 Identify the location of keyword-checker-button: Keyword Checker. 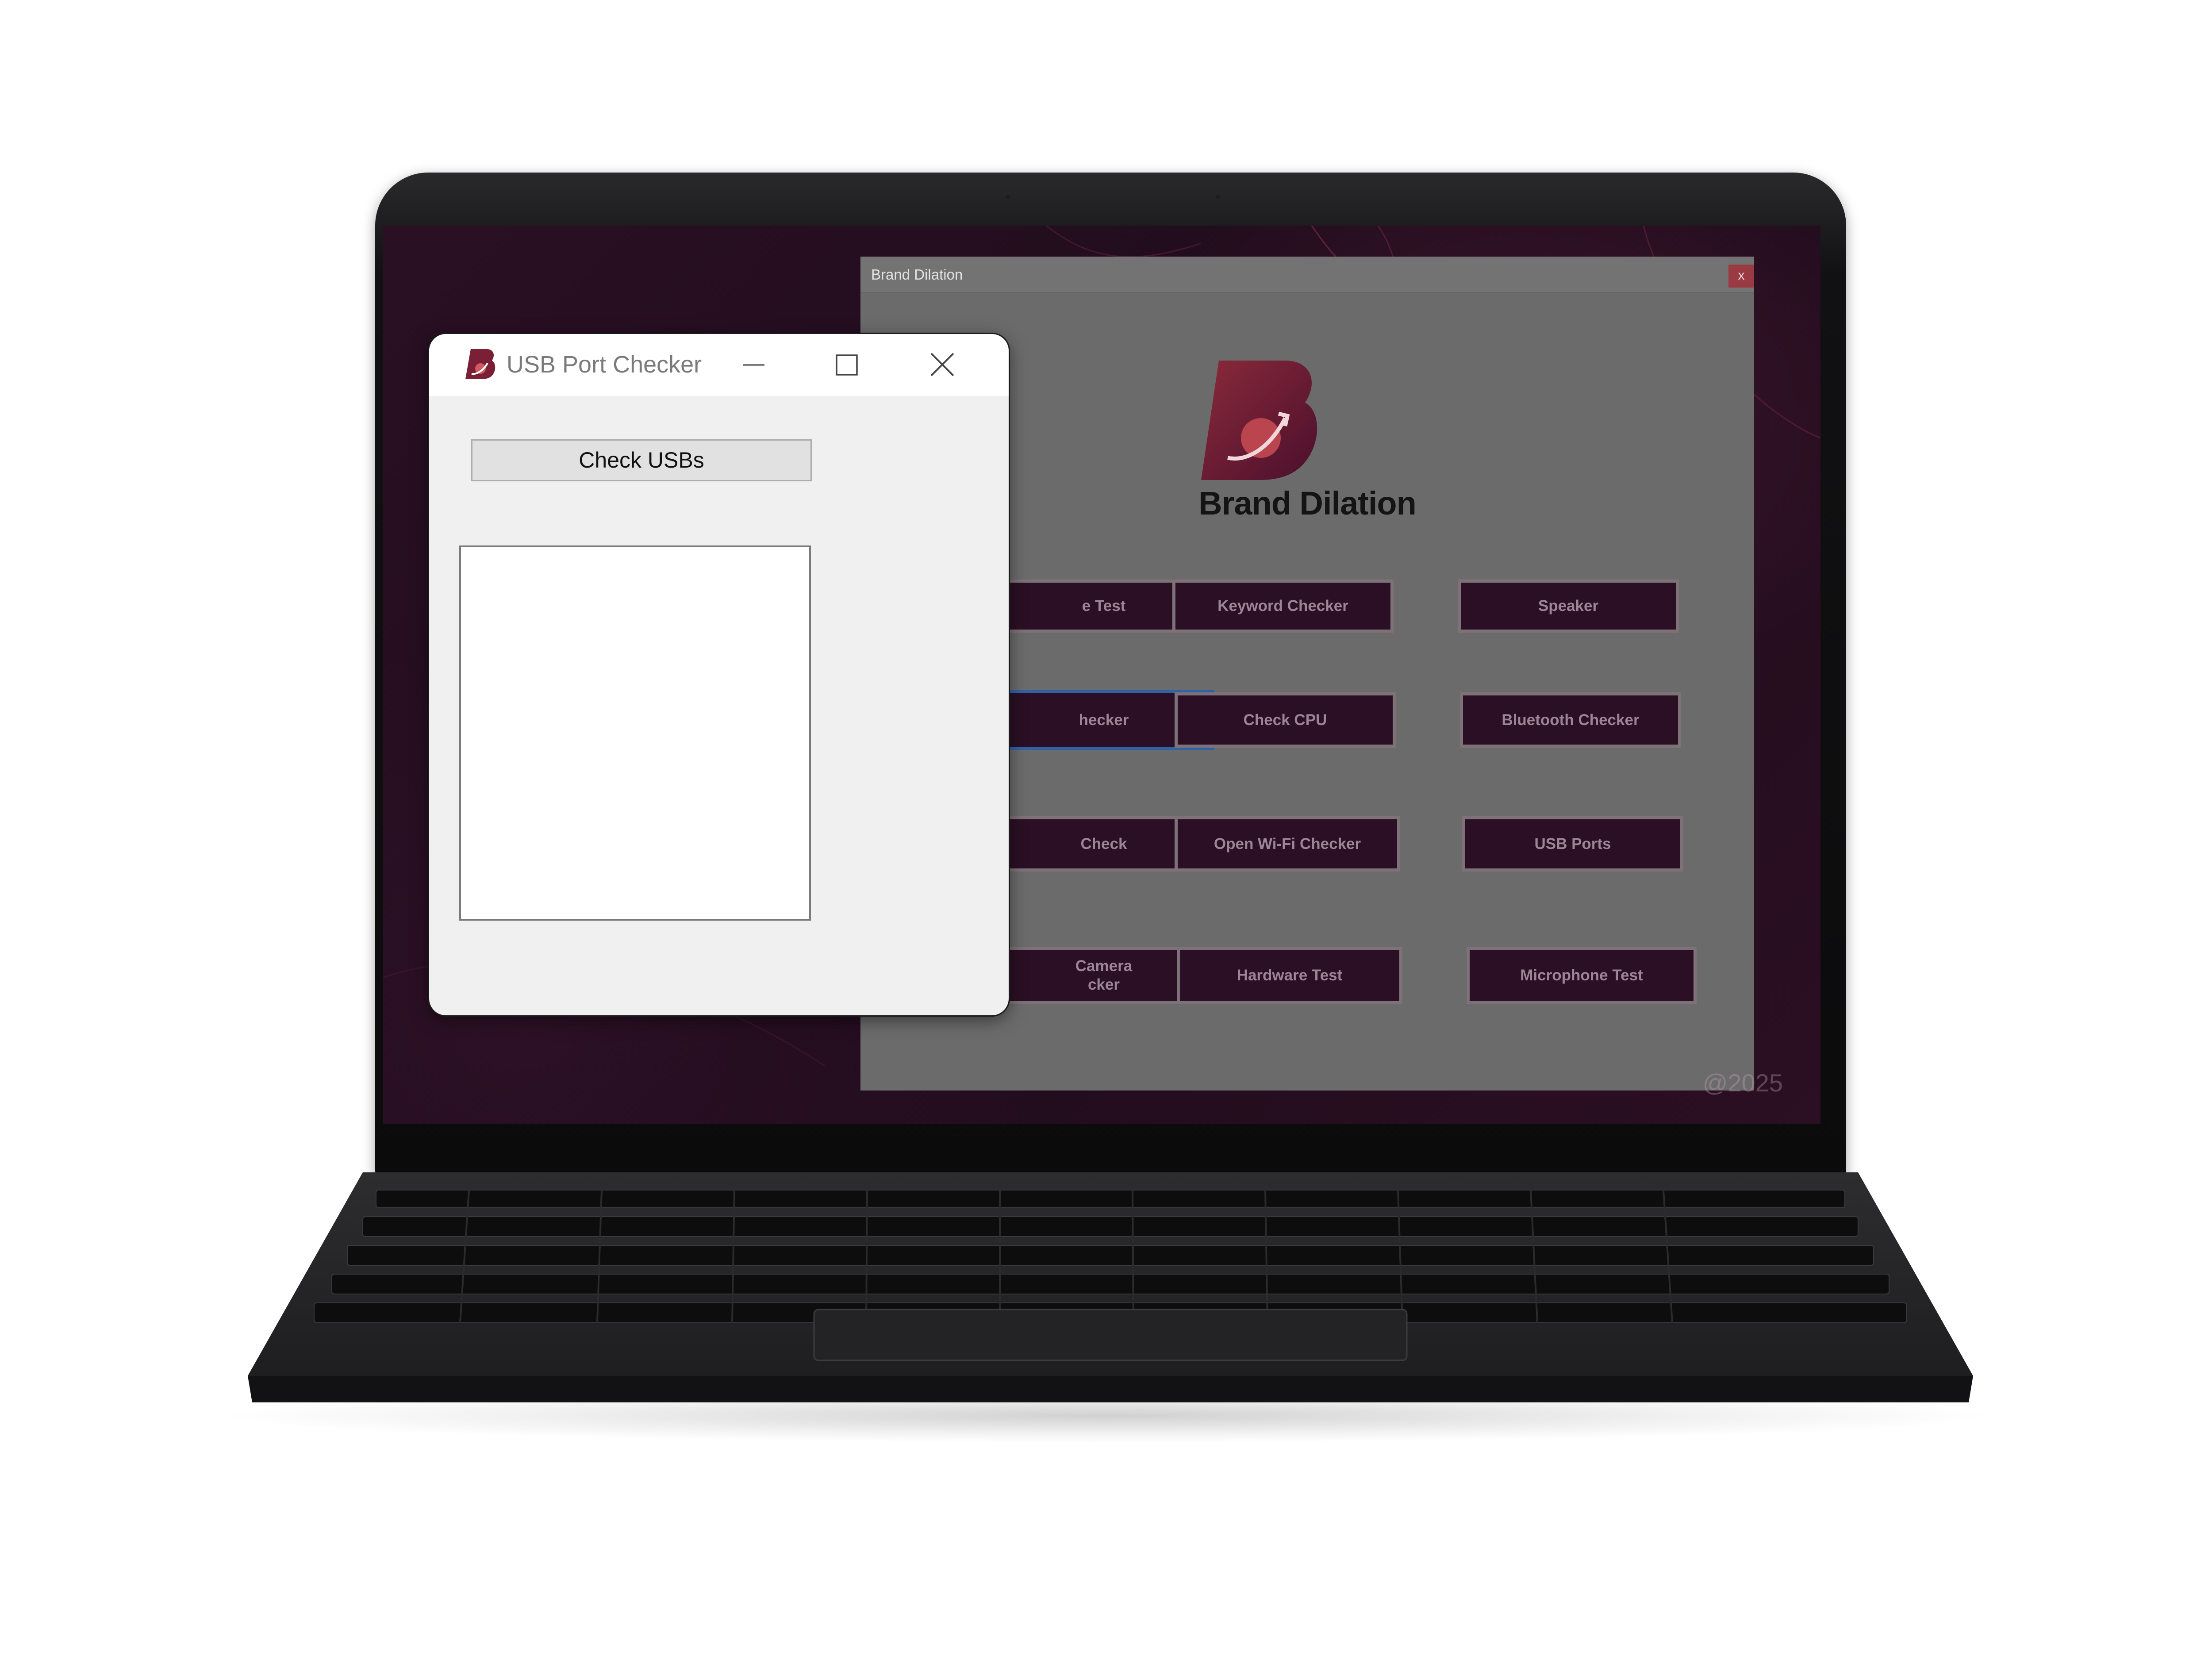
(1283, 607).